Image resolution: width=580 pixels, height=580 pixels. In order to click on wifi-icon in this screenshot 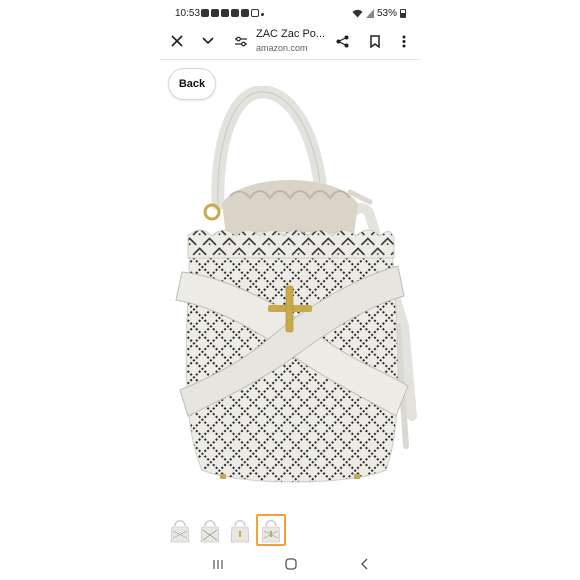, I will do `click(357, 13)`.